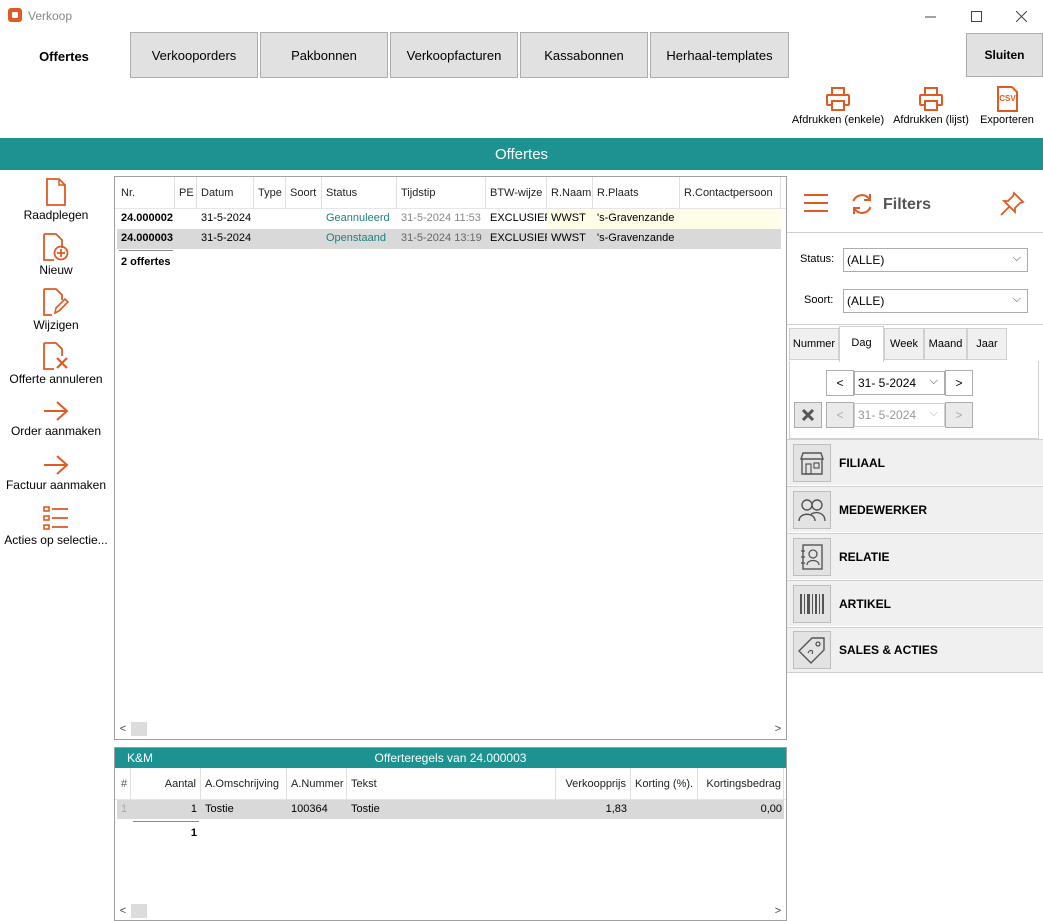 The height and width of the screenshot is (921, 1043). What do you see at coordinates (244, 784) in the screenshot?
I see `column-header: A.Omschrijving` at bounding box center [244, 784].